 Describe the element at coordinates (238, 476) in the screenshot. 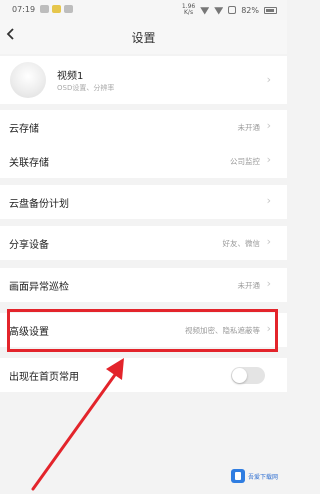

I see `watermark-logo-icon` at that location.